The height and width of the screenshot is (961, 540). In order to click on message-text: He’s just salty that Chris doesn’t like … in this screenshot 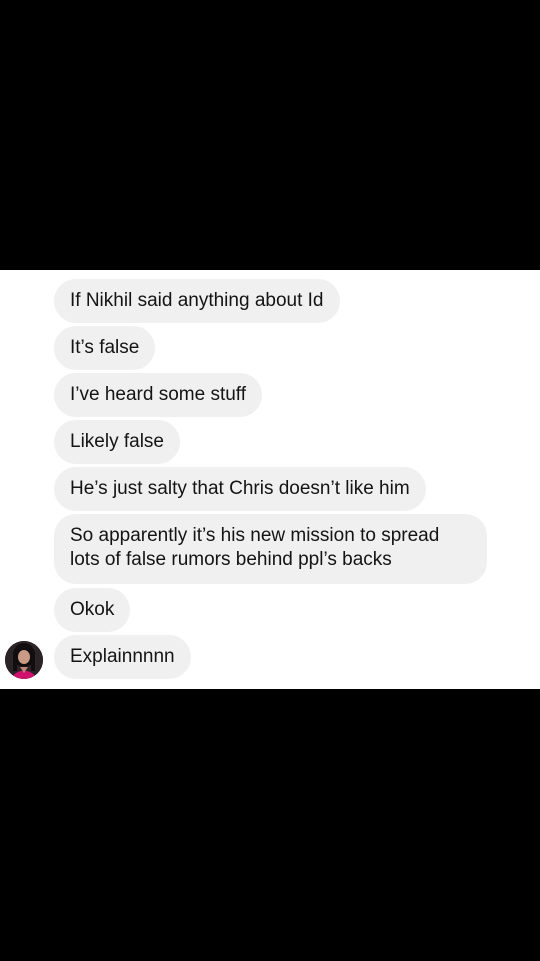, I will do `click(240, 488)`.